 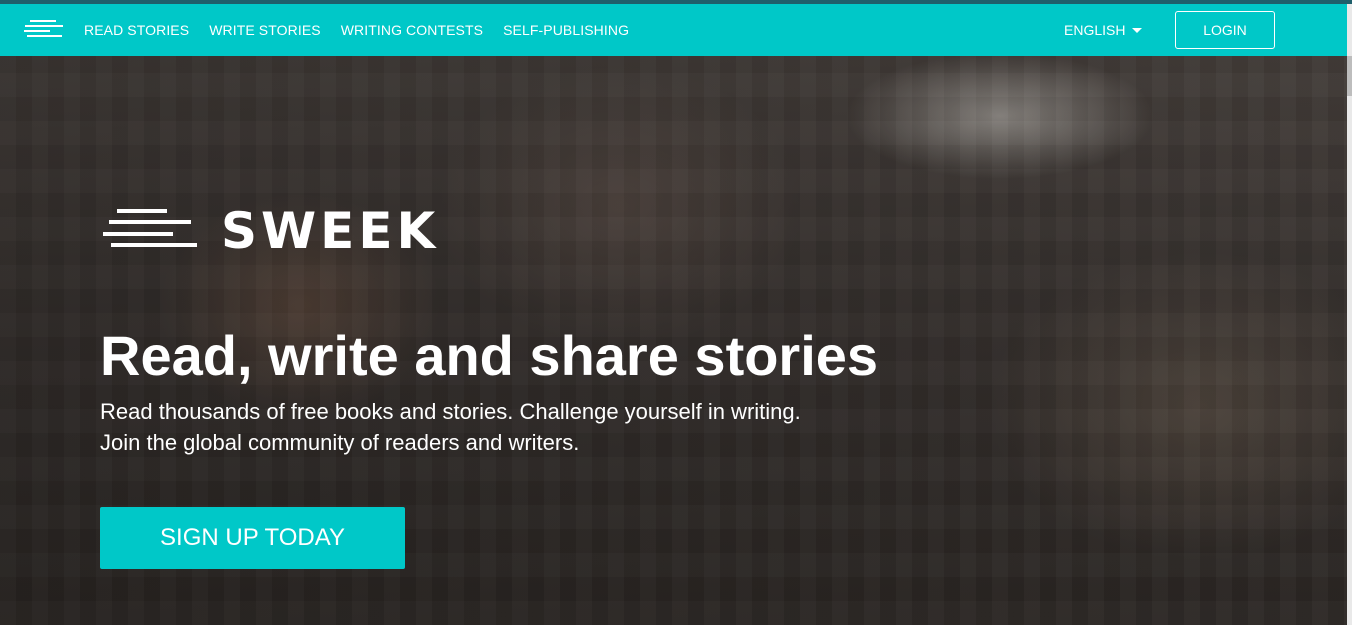 What do you see at coordinates (252, 538) in the screenshot?
I see `sign-up-button: SIGN UP TODAY` at bounding box center [252, 538].